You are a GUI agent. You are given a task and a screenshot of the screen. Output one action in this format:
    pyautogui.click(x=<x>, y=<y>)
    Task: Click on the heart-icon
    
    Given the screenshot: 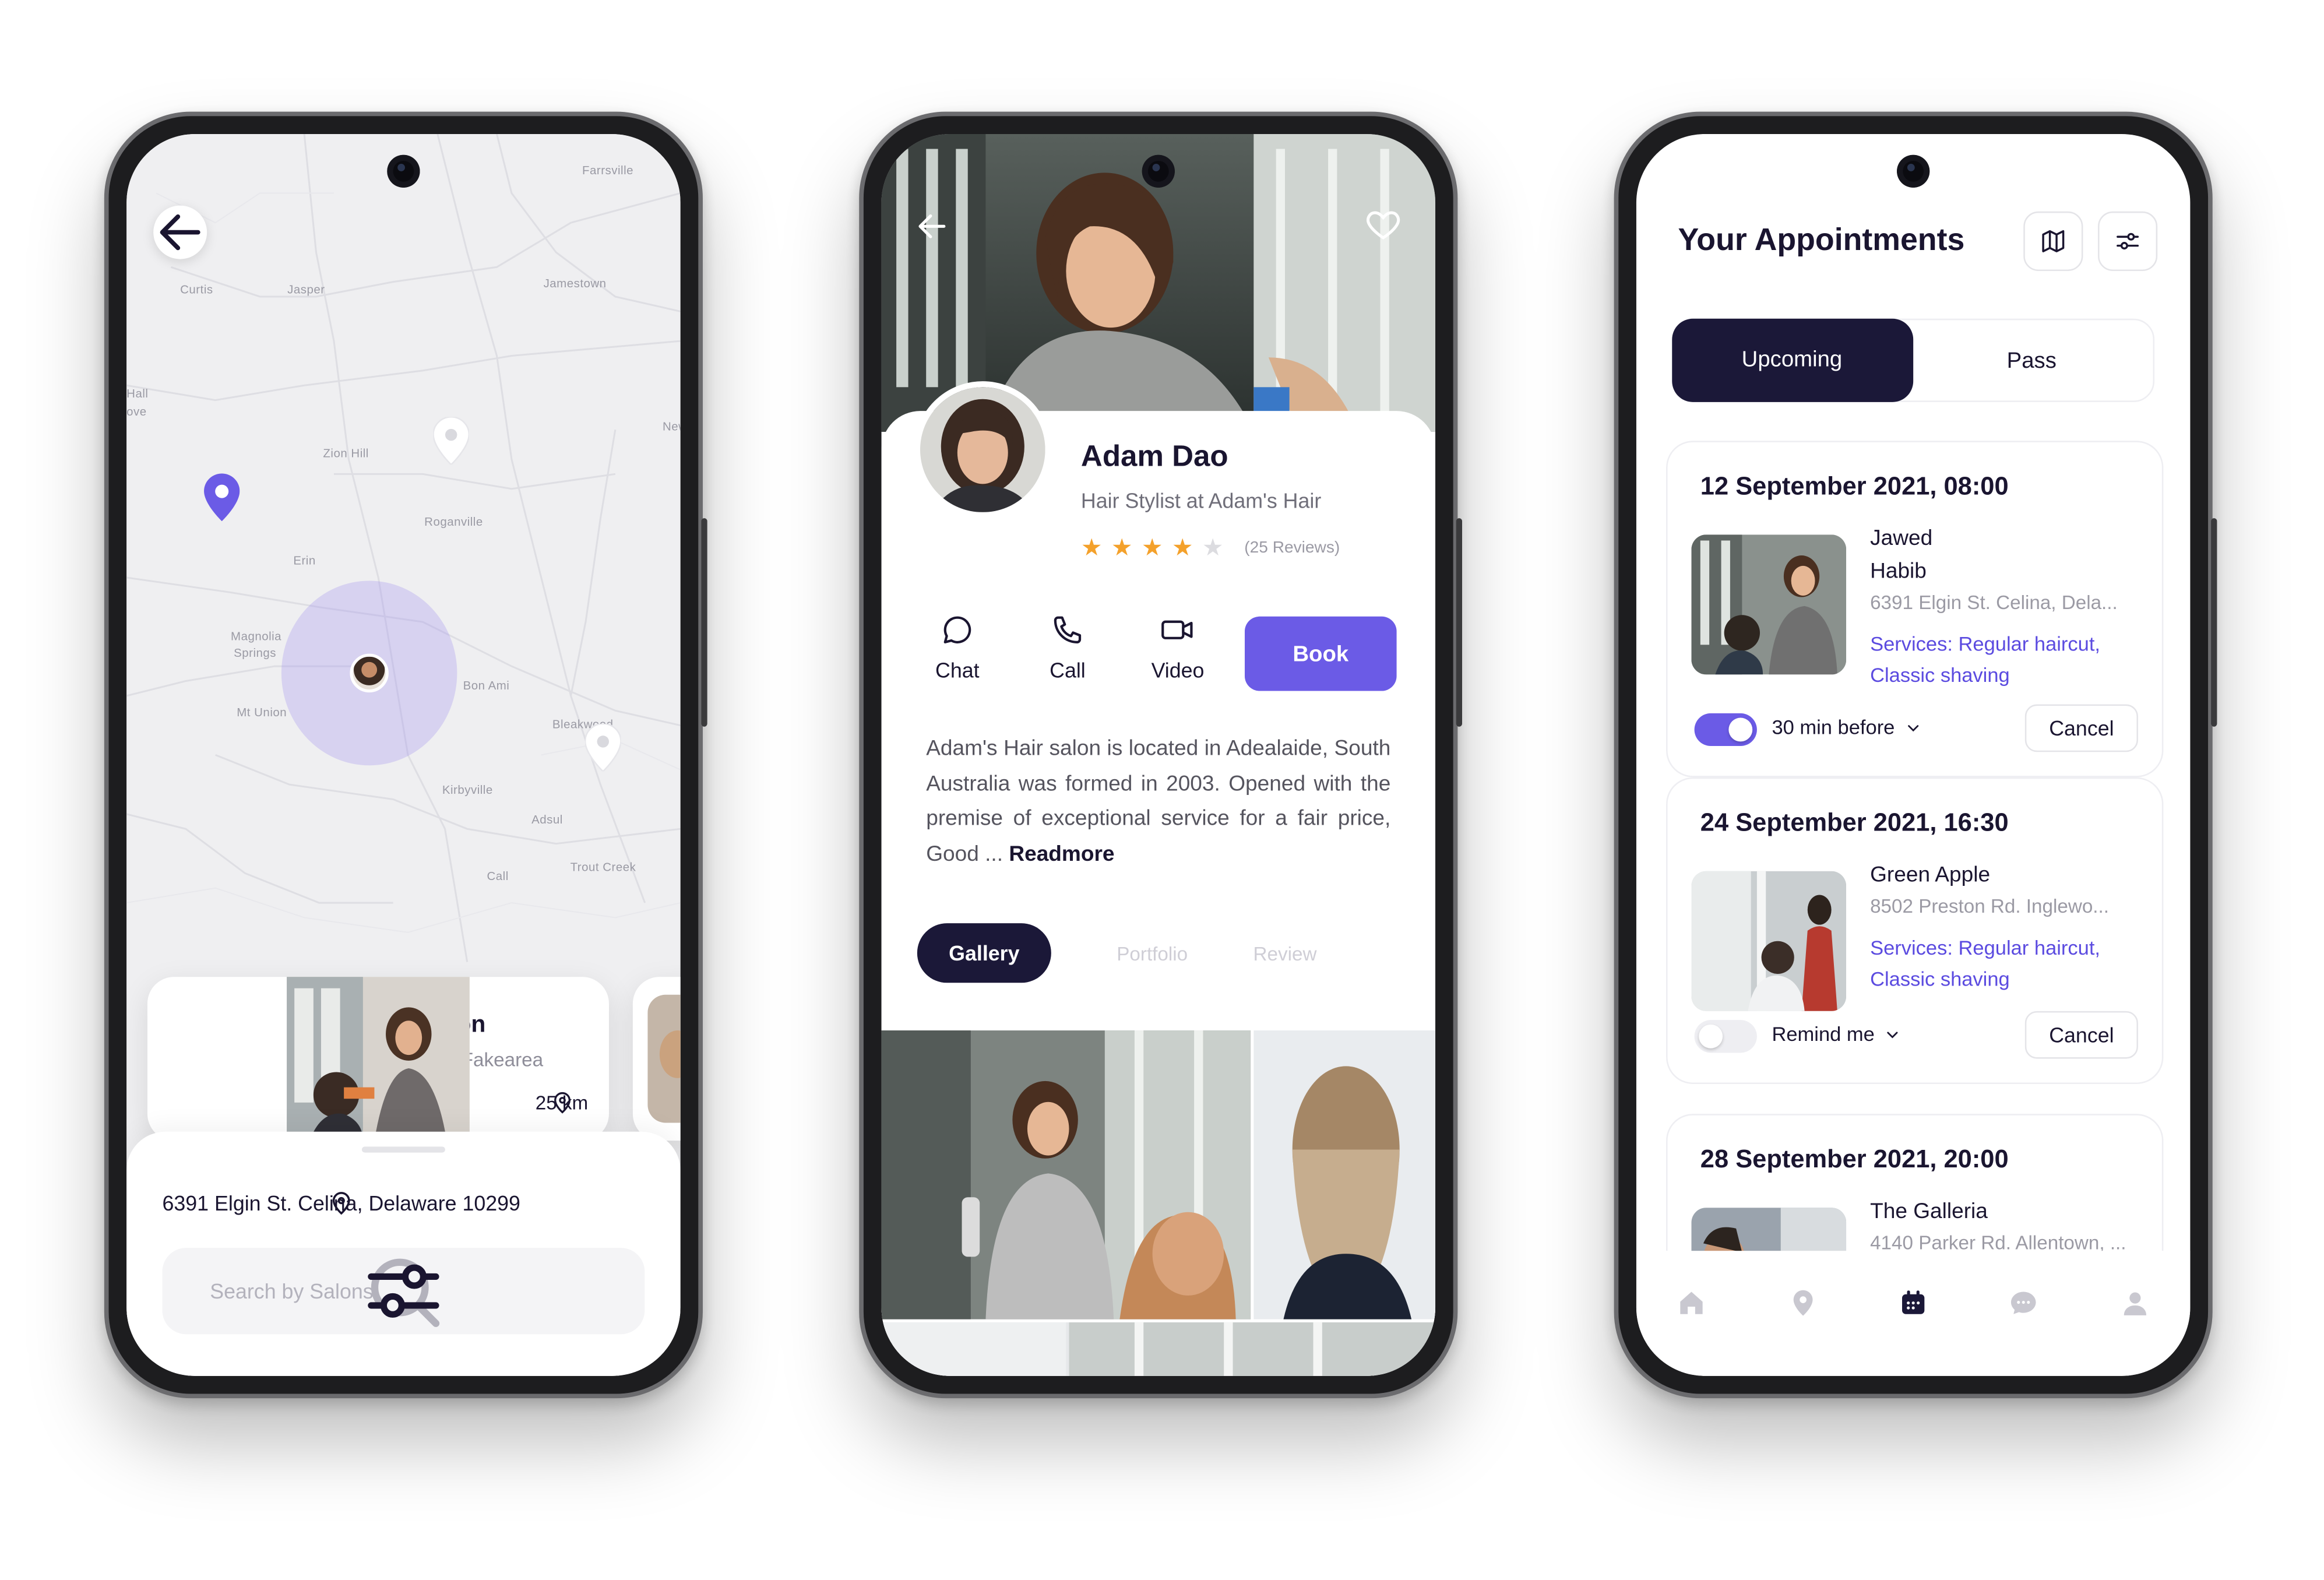 What is the action you would take?
    pyautogui.click(x=1383, y=225)
    